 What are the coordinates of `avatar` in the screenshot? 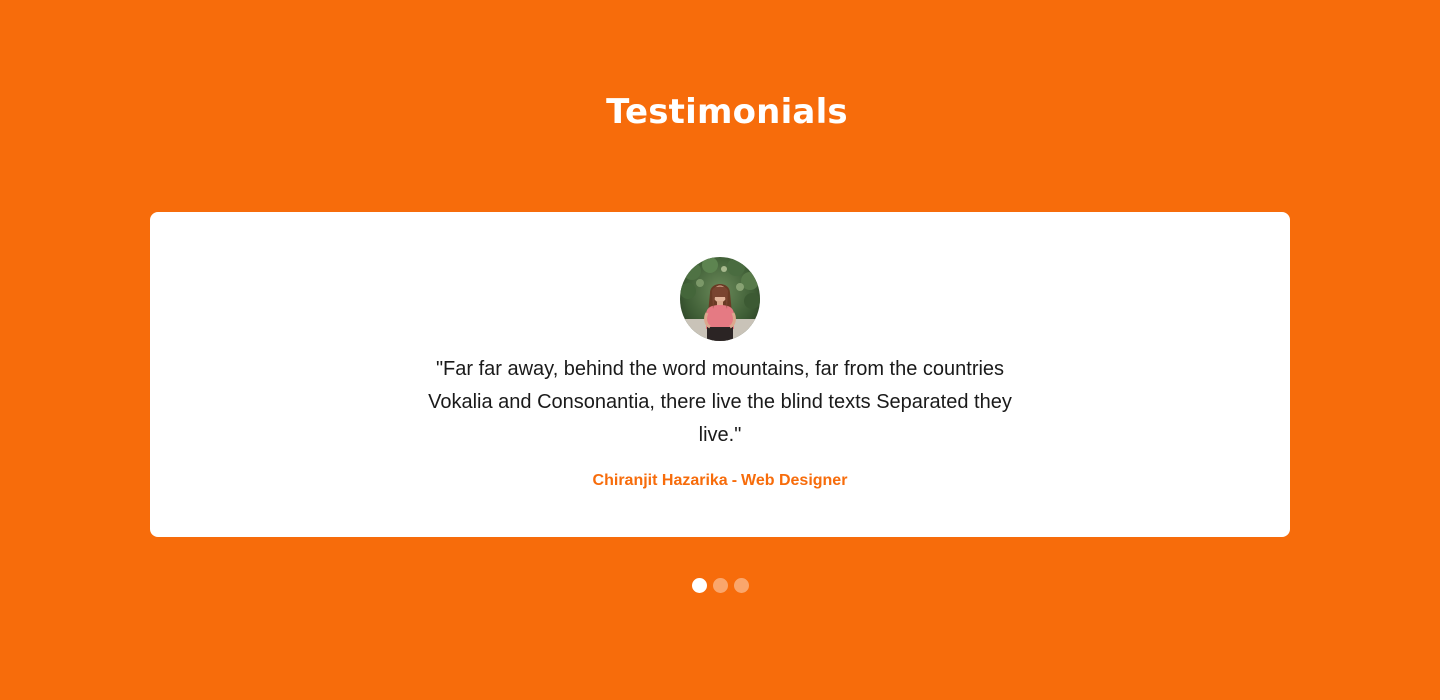 It's located at (720, 299).